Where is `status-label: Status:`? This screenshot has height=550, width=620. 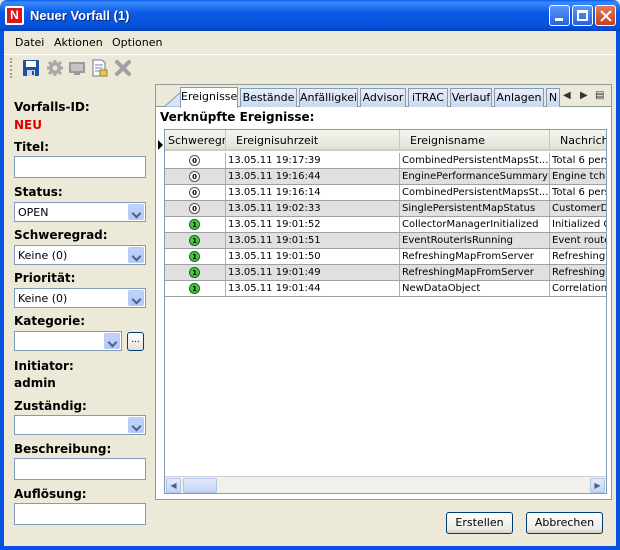 status-label: Status: is located at coordinates (38, 192).